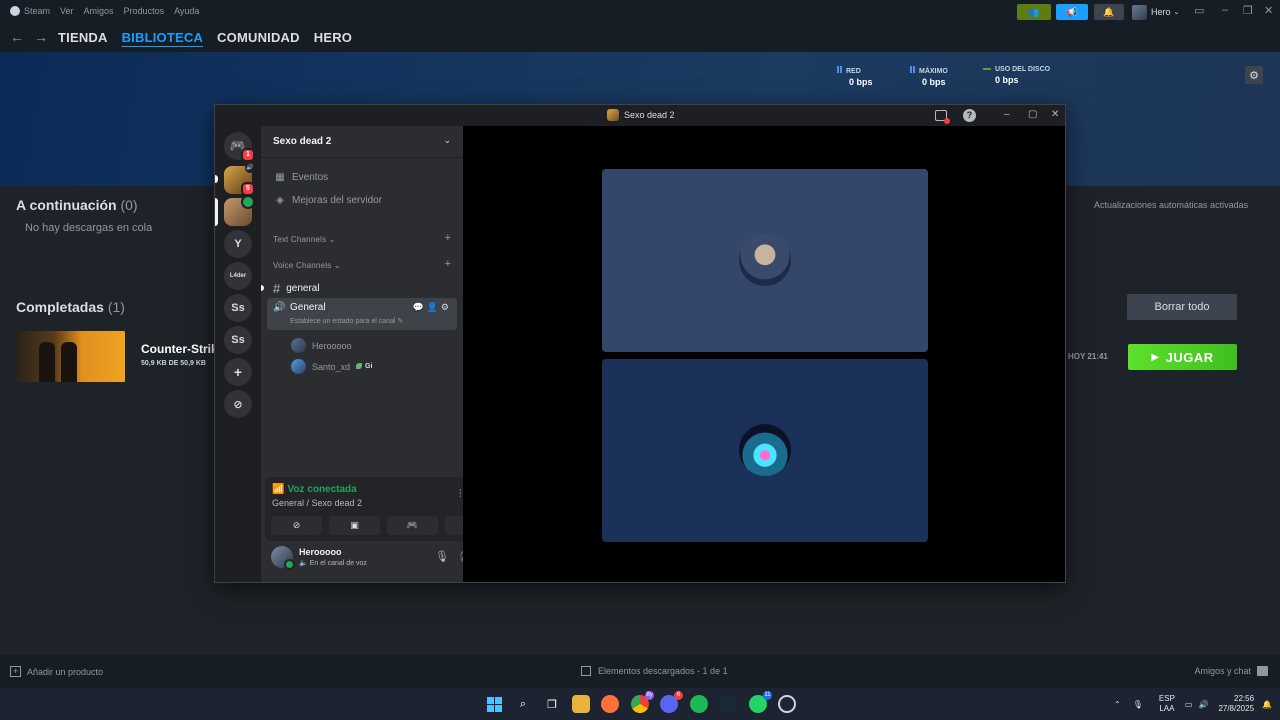  What do you see at coordinates (331, 366) in the screenshot?
I see `voice-user: Santo_xd Gi` at bounding box center [331, 366].